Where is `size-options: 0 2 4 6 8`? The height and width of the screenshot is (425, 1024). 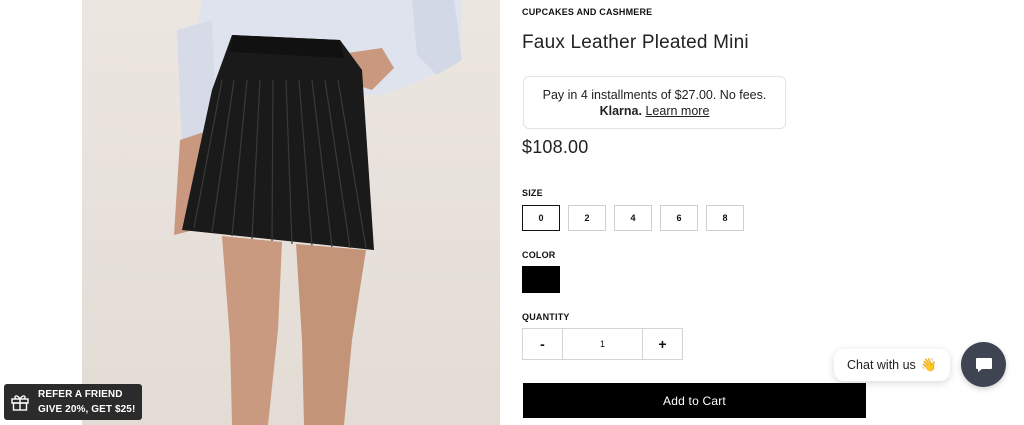 size-options: 0 2 4 6 8 is located at coordinates (633, 218).